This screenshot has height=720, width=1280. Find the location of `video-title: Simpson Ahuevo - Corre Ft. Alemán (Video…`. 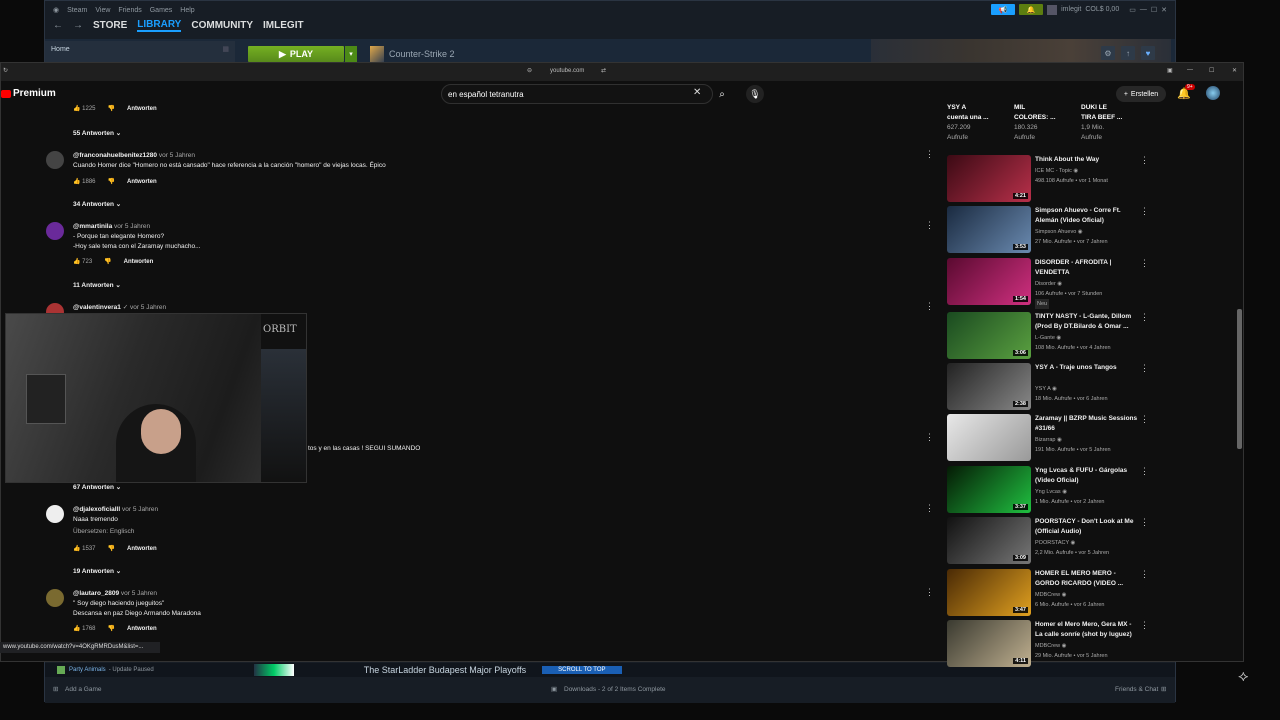

video-title: Simpson Ahuevo - Corre Ft. Alemán (Video… is located at coordinates (1087, 216).